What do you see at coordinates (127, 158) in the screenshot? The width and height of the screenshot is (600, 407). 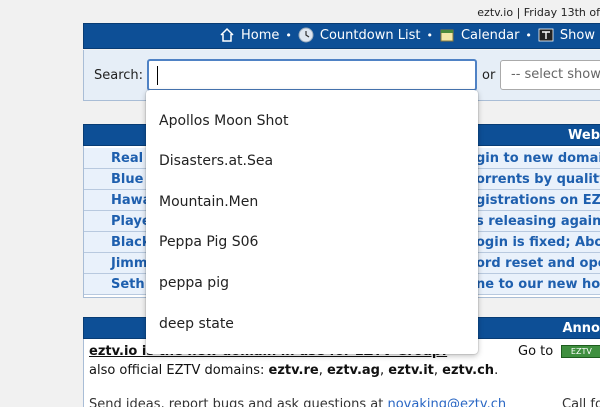 I see `news-row-left: Real` at bounding box center [127, 158].